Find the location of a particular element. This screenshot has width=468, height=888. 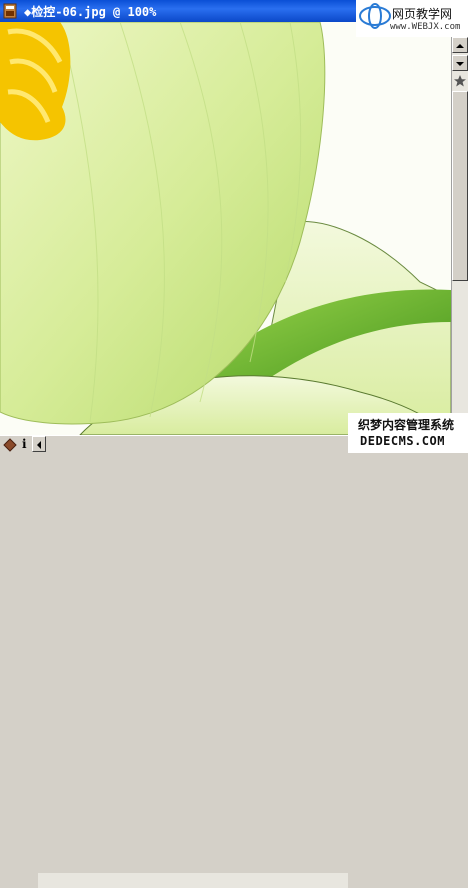

vertical-scrollbar is located at coordinates (459, 236).